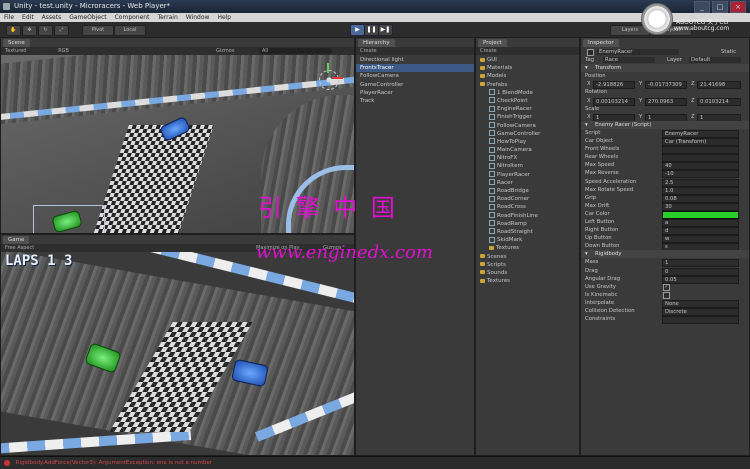  Describe the element at coordinates (61, 30) in the screenshot. I see `scale-tool-icon: ⤢` at that location.